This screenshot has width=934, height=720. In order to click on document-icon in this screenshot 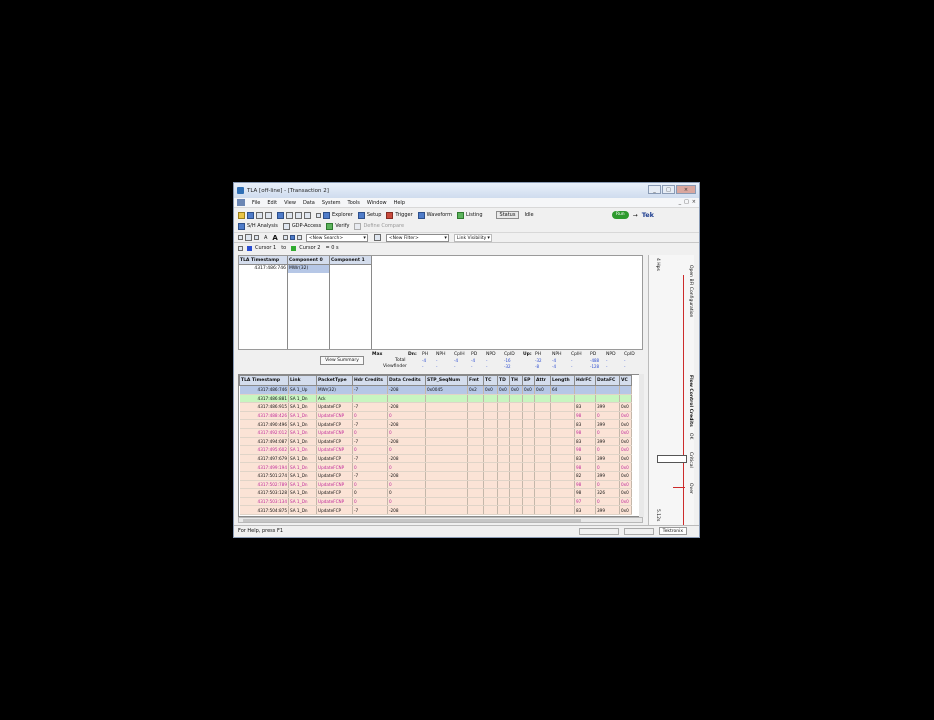, I will do `click(241, 202)`.